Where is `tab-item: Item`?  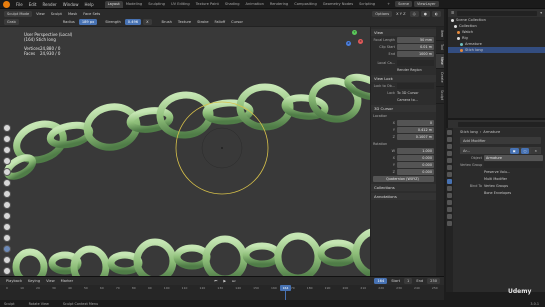 tab-item: Item is located at coordinates (440, 34).